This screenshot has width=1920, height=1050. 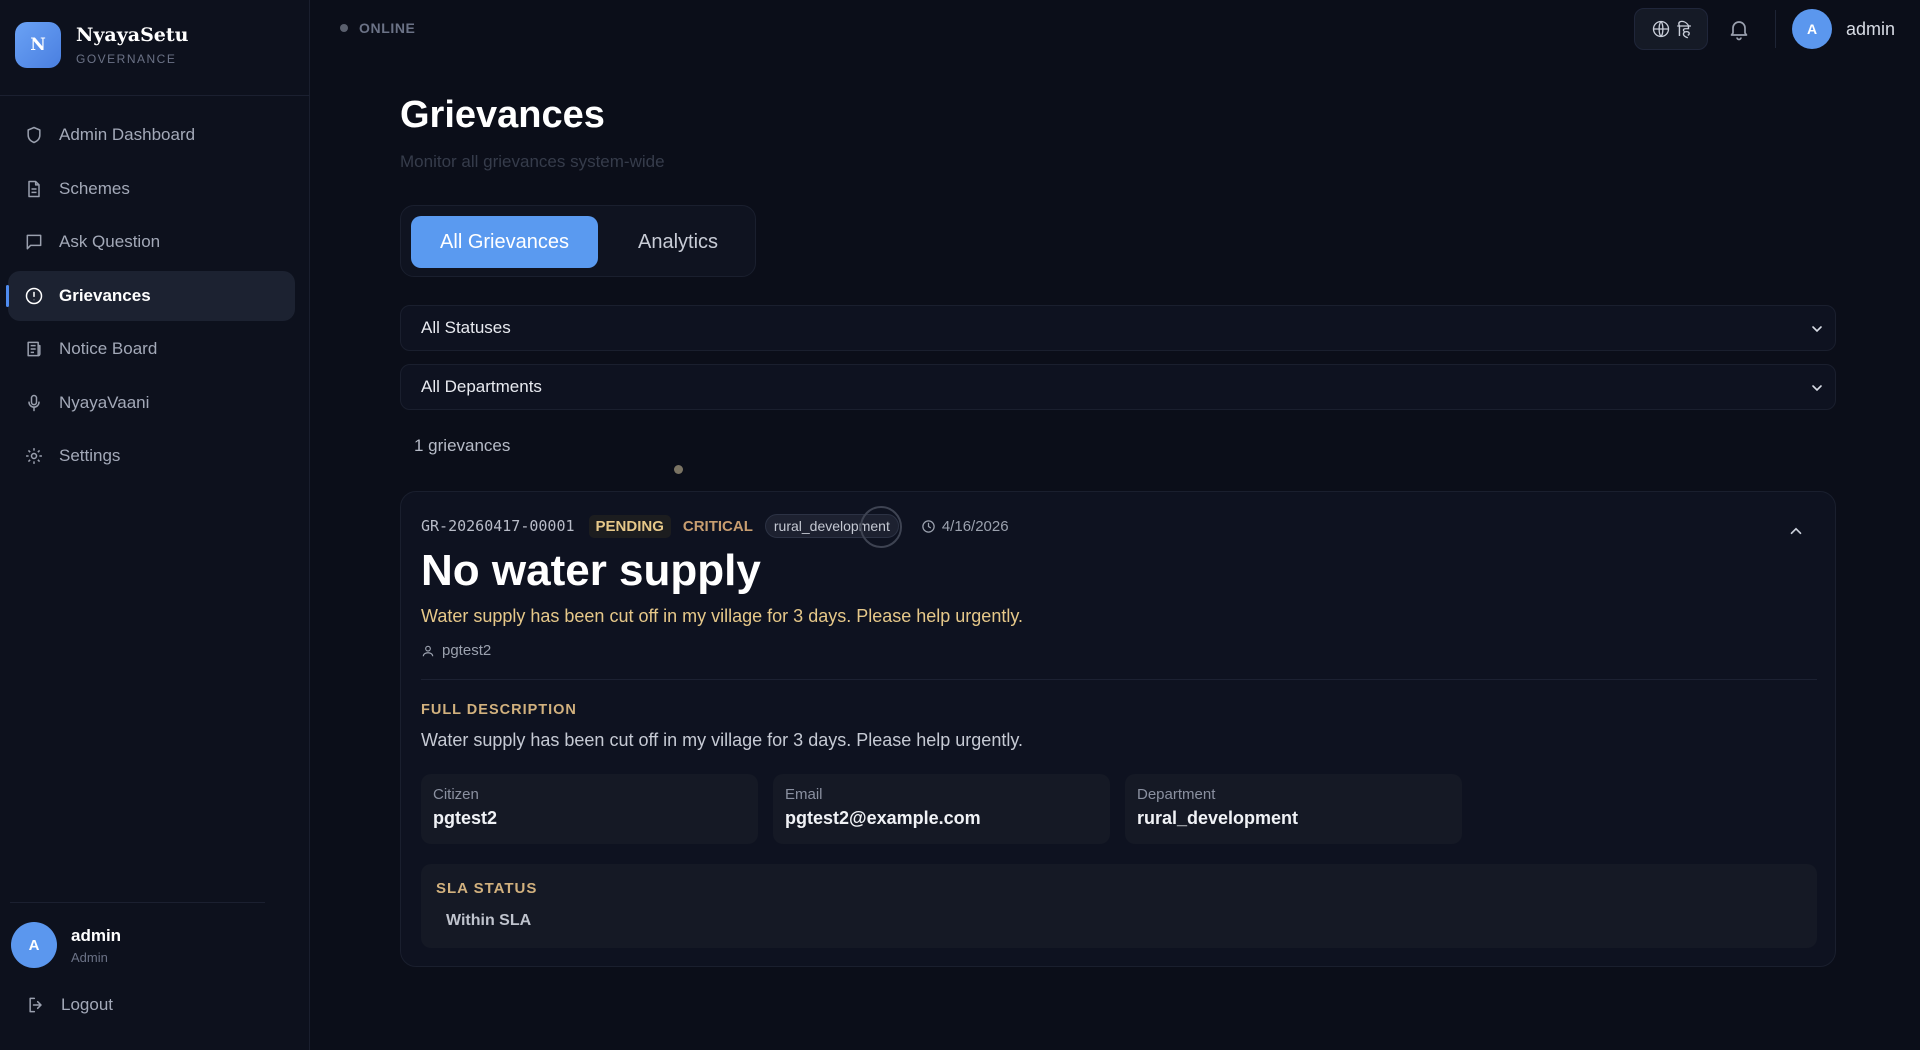 What do you see at coordinates (928, 526) in the screenshot?
I see `clock-icon` at bounding box center [928, 526].